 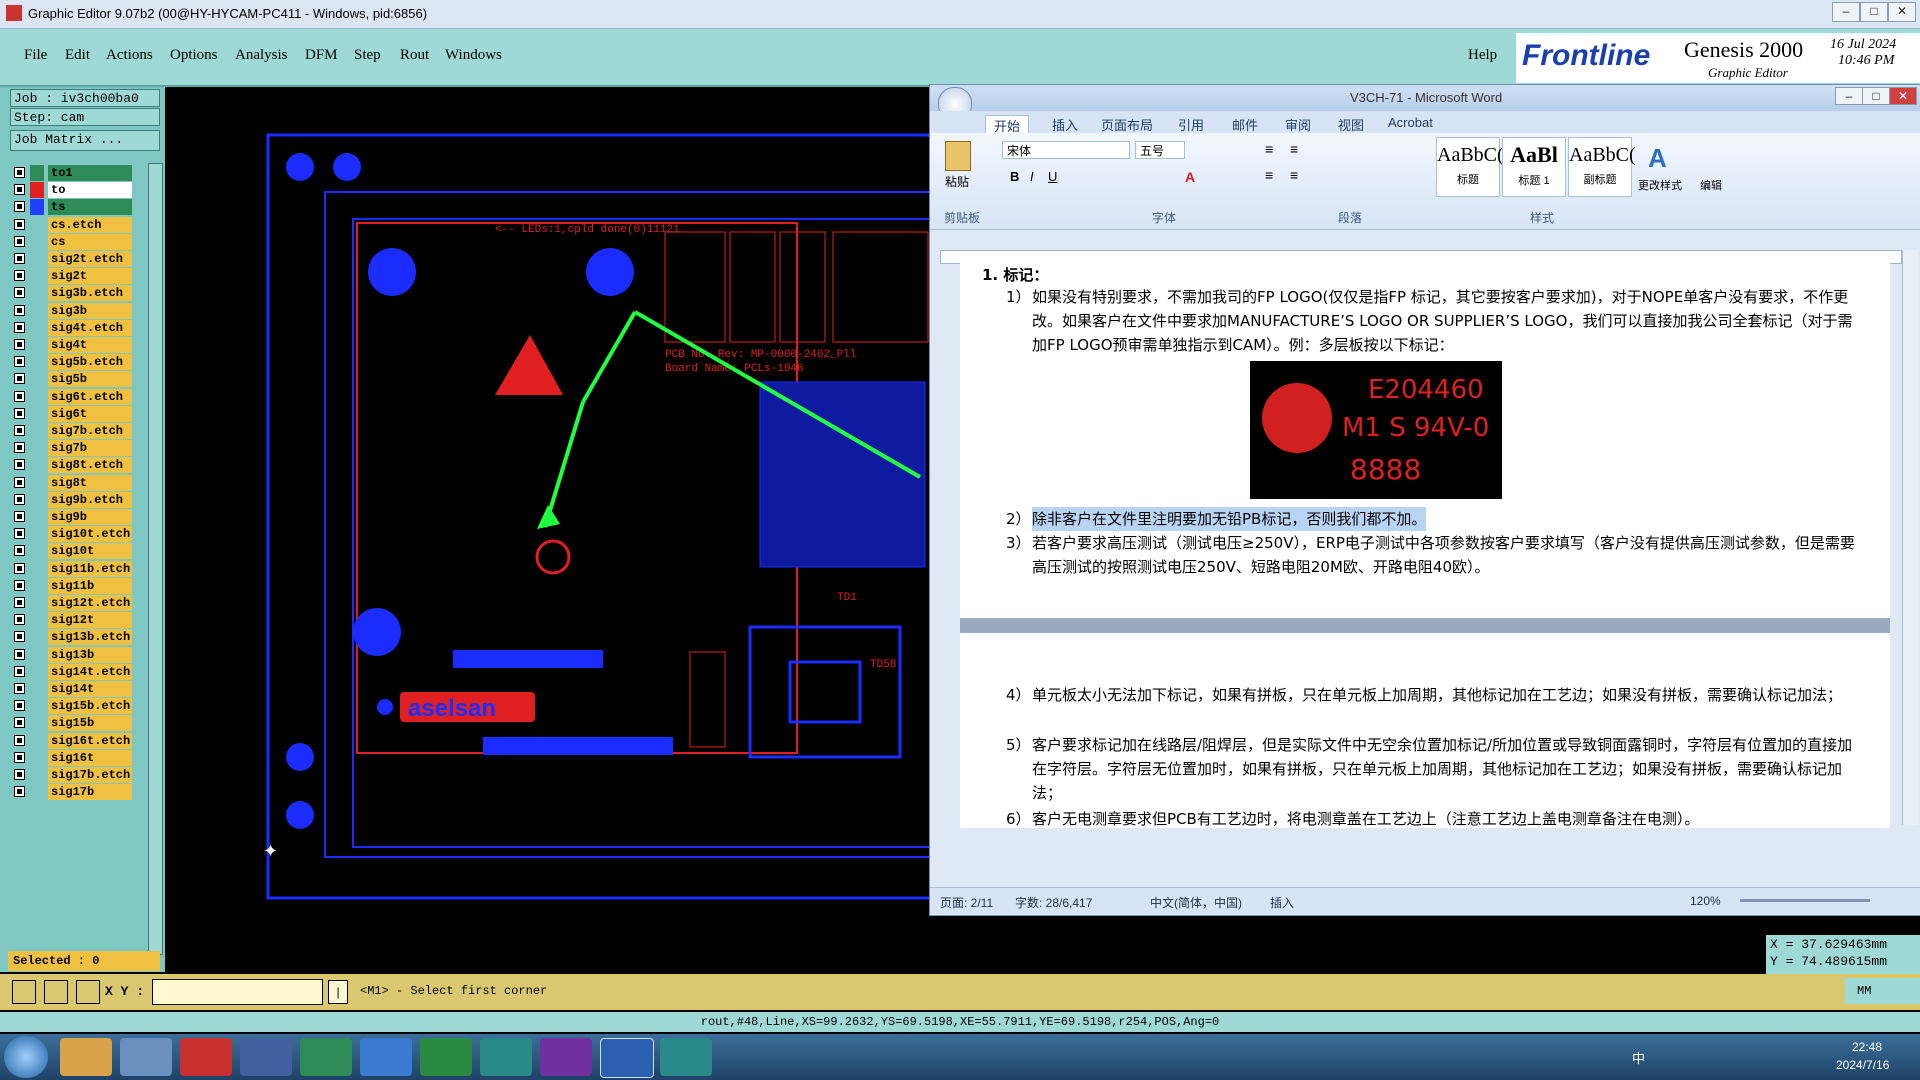 What do you see at coordinates (90, 603) in the screenshot?
I see `layer-name: sig12t.etch` at bounding box center [90, 603].